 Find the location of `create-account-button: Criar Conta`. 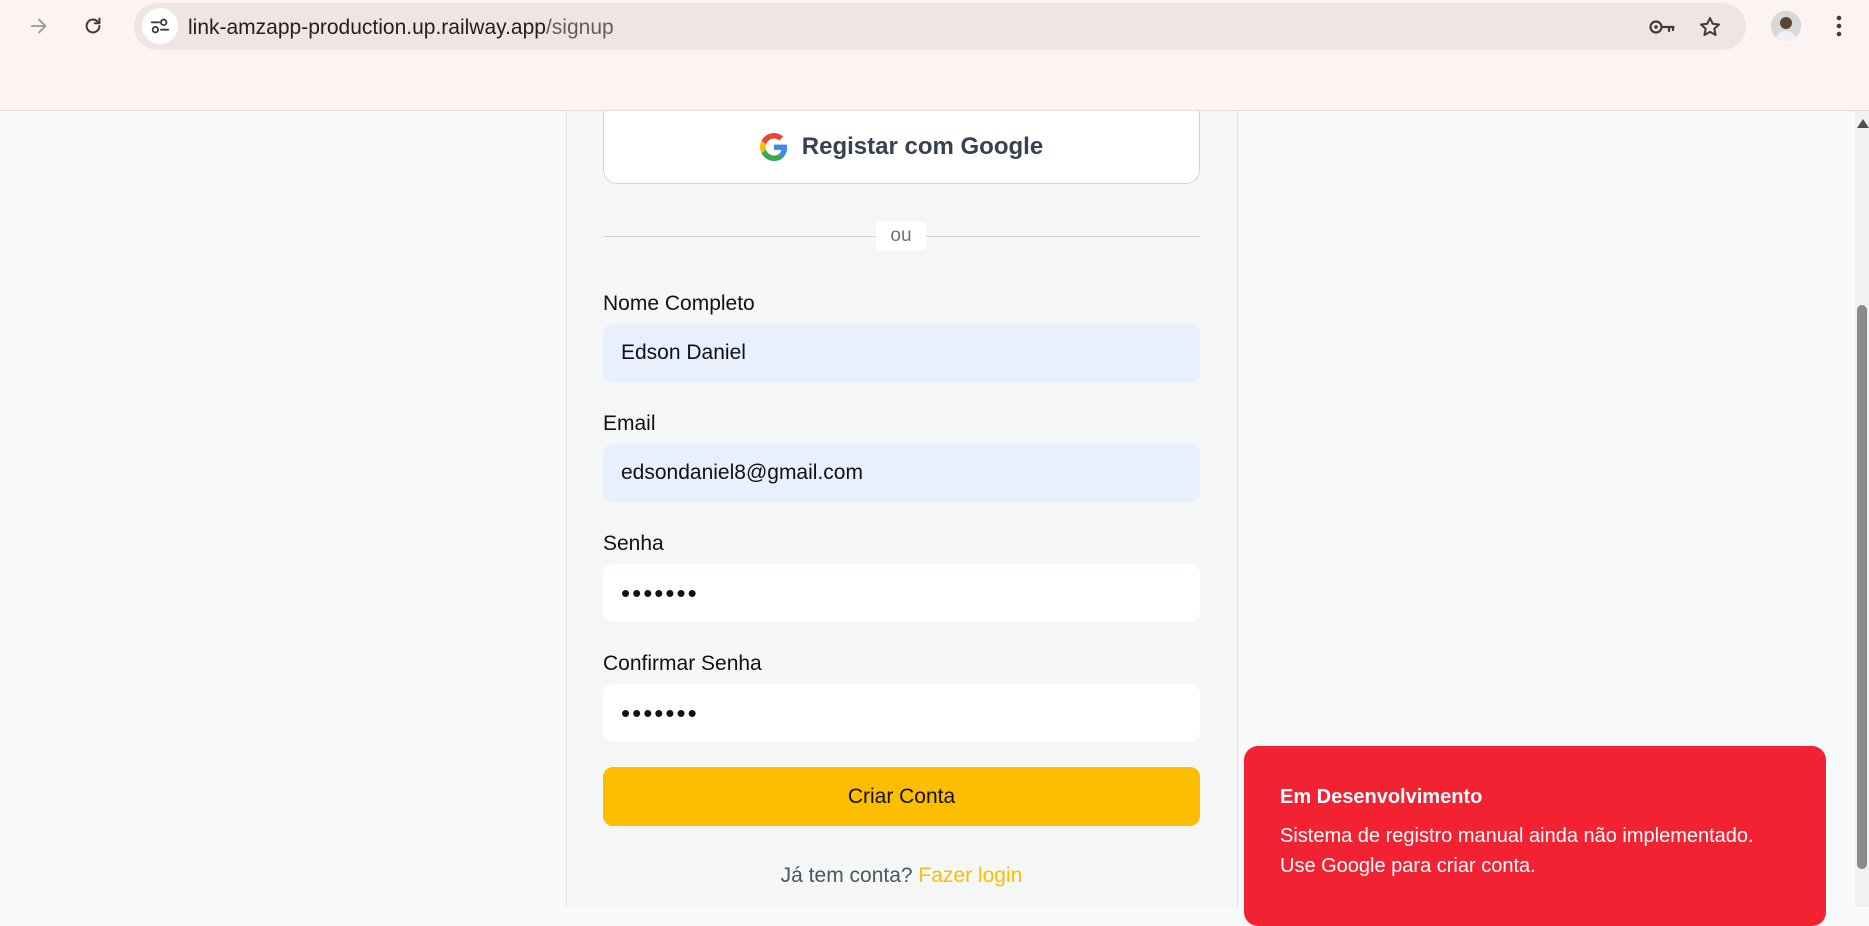

create-account-button: Criar Conta is located at coordinates (901, 796).